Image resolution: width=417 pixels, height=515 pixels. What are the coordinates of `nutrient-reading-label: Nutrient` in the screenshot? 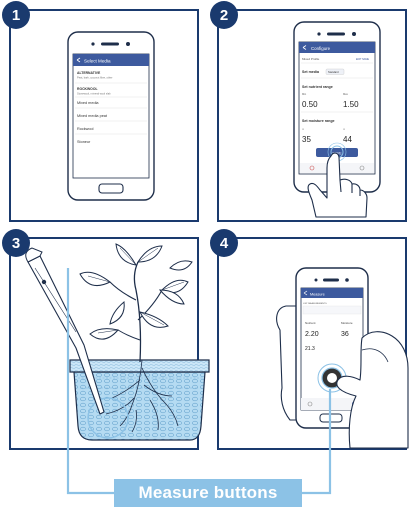 It's located at (310, 323).